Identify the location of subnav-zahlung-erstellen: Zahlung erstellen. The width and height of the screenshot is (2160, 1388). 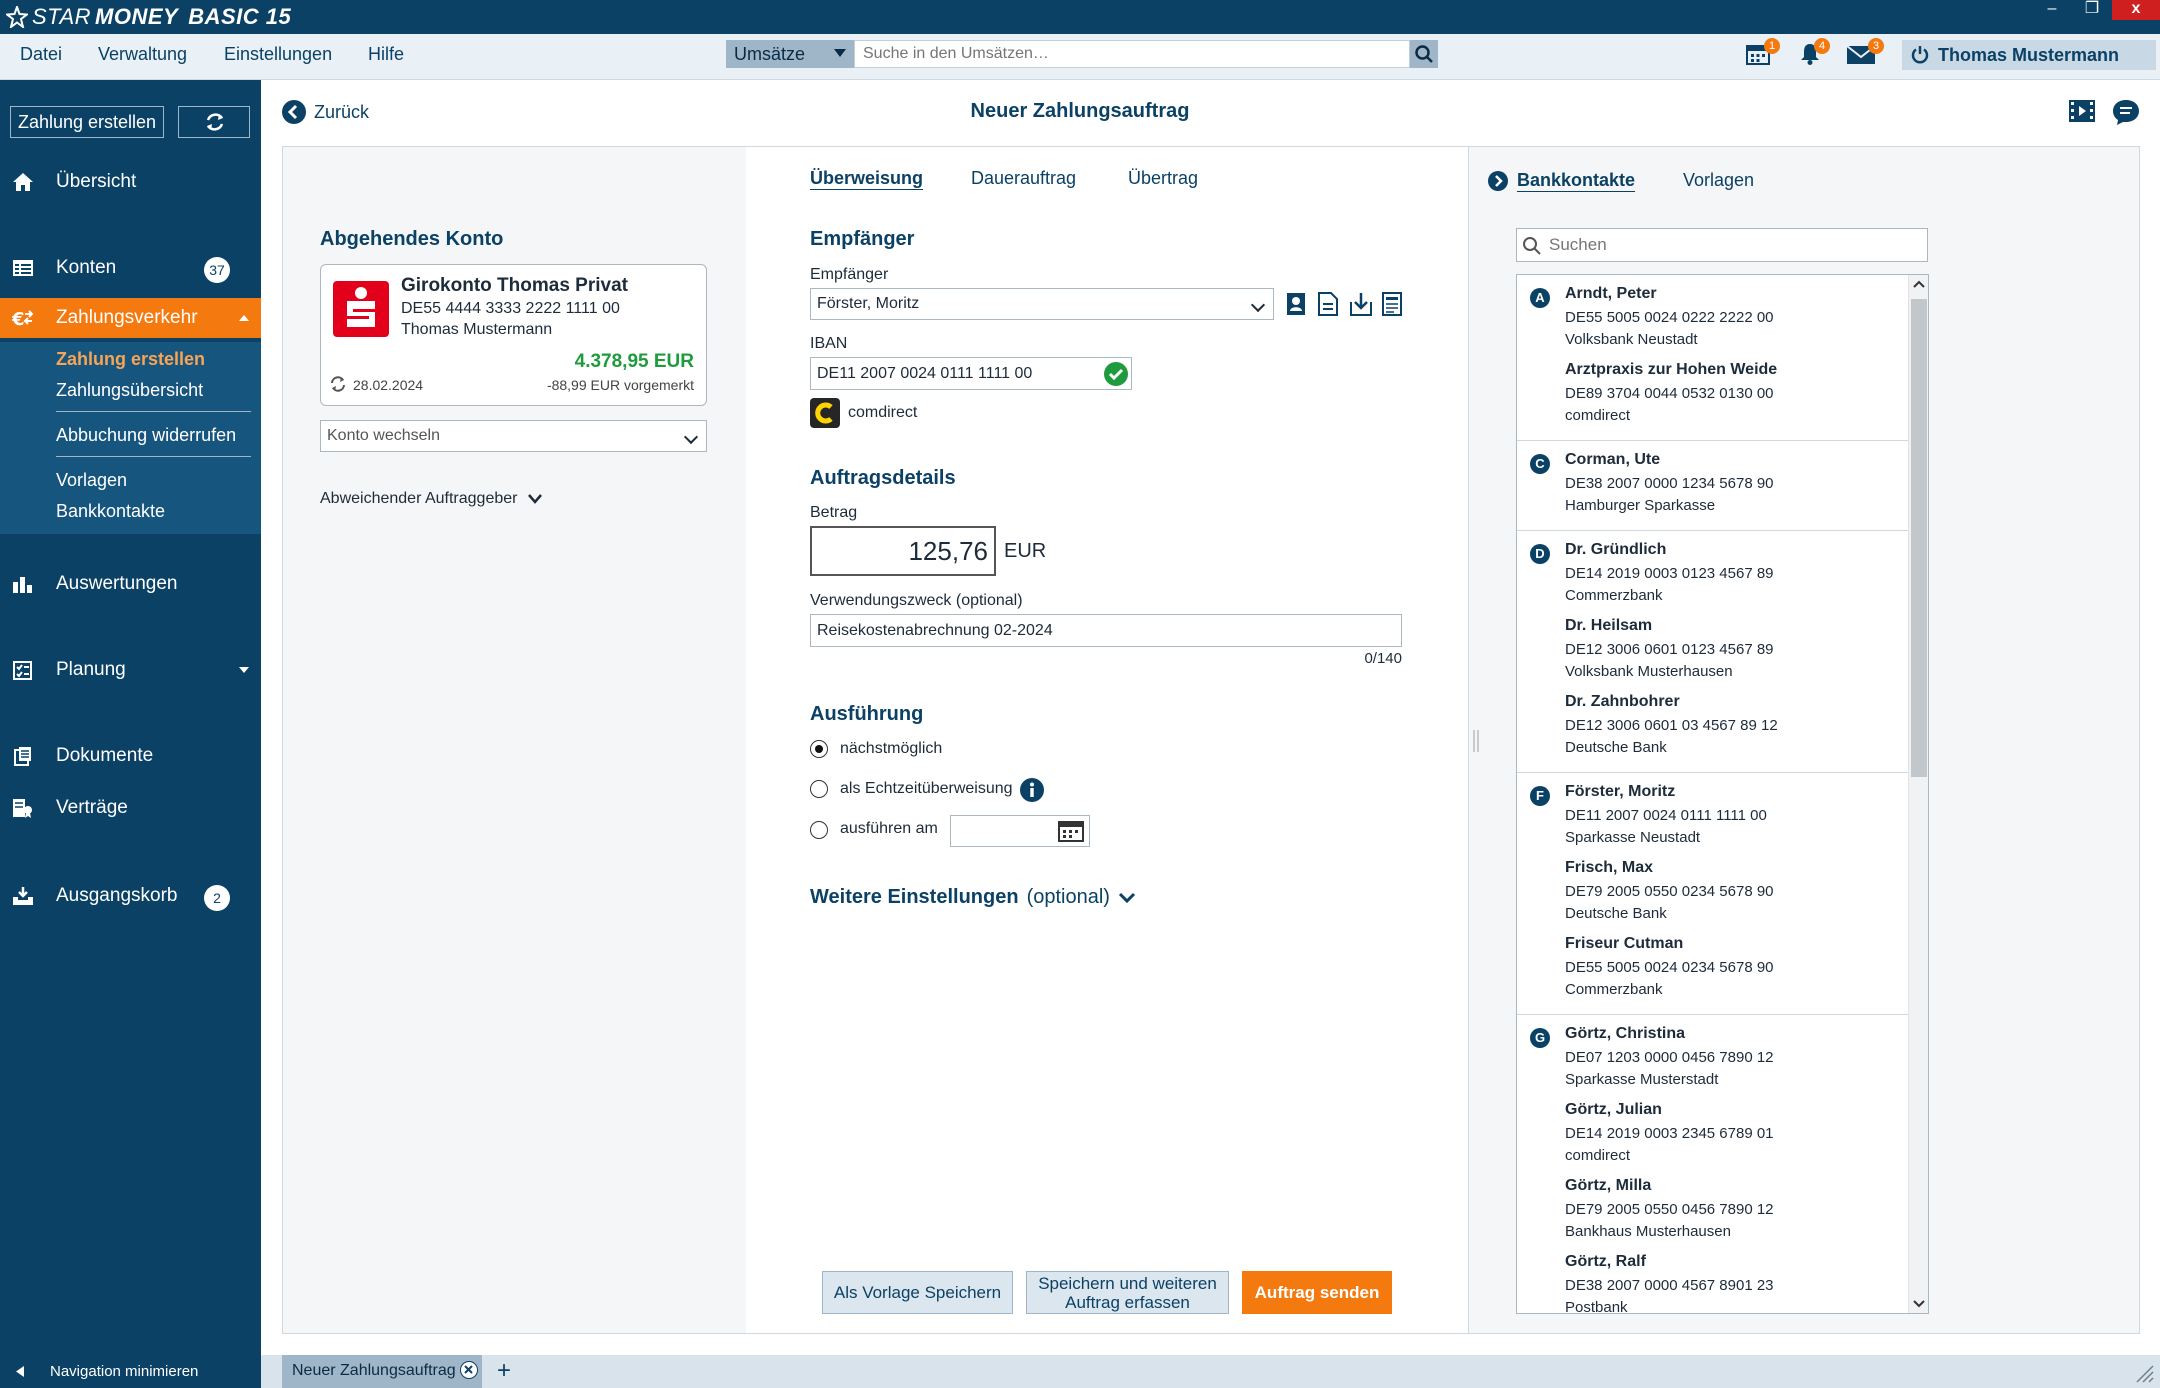
(130, 359).